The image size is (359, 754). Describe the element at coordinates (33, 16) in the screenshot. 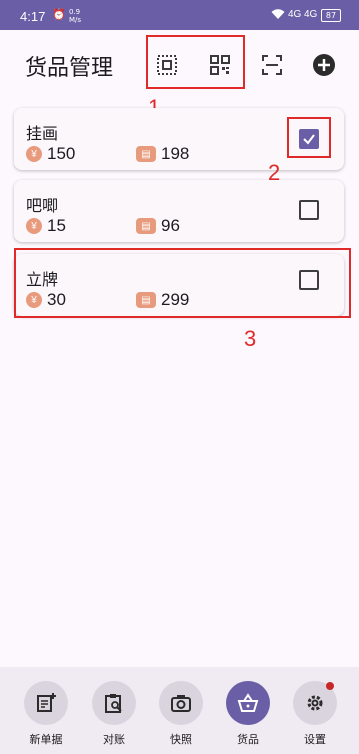

I see `status-time: 4:17` at that location.